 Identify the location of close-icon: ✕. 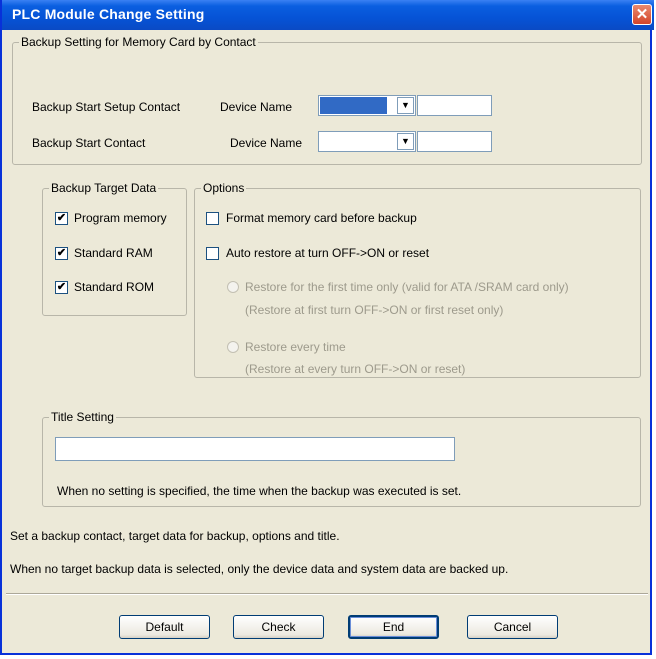
(642, 14).